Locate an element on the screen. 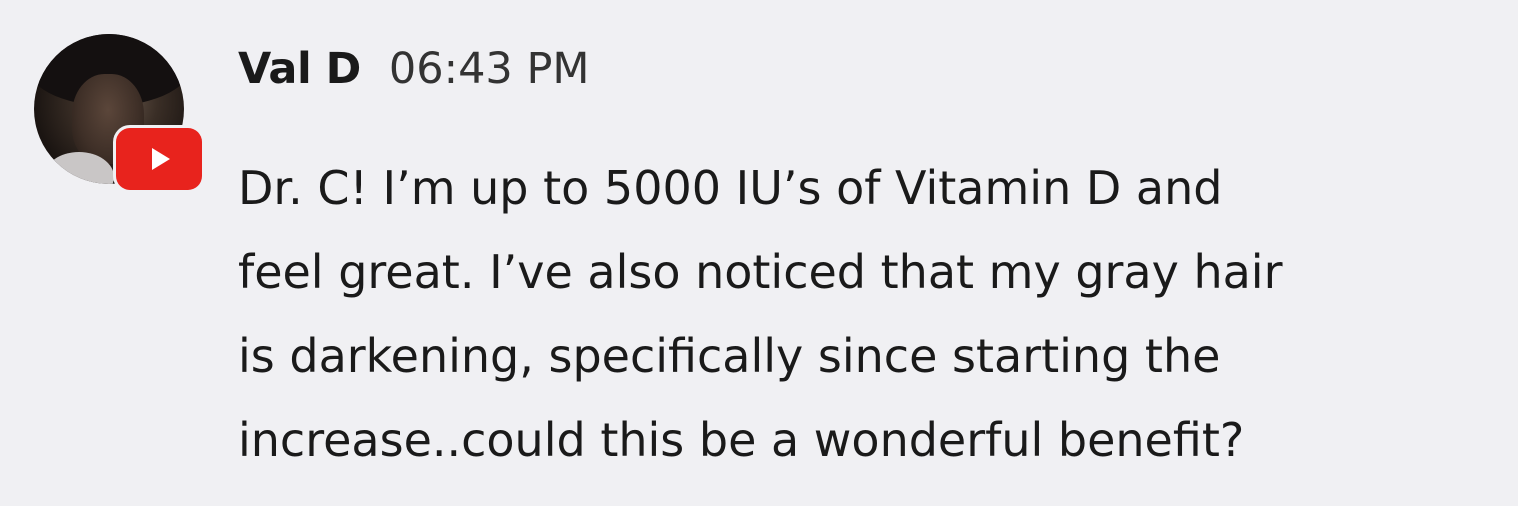 This screenshot has height=506, width=1518. comment-timestamp: 06:43 PM is located at coordinates (489, 69).